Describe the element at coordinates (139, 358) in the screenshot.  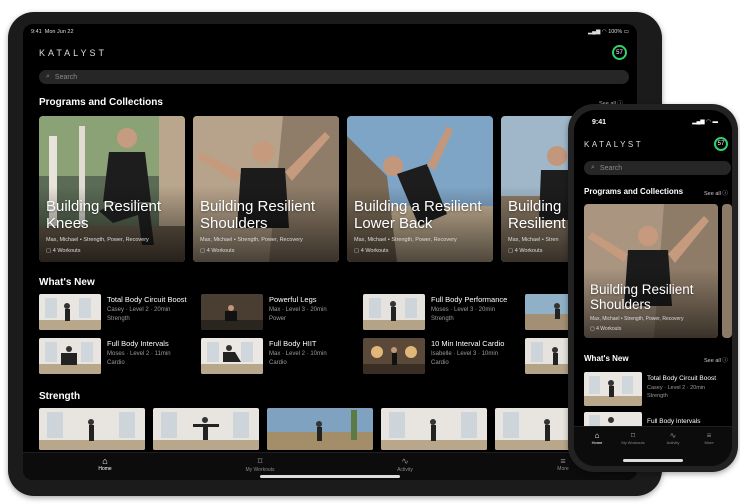
I see `workout-meta: Moses · Level 2 · 11min Cardio` at that location.